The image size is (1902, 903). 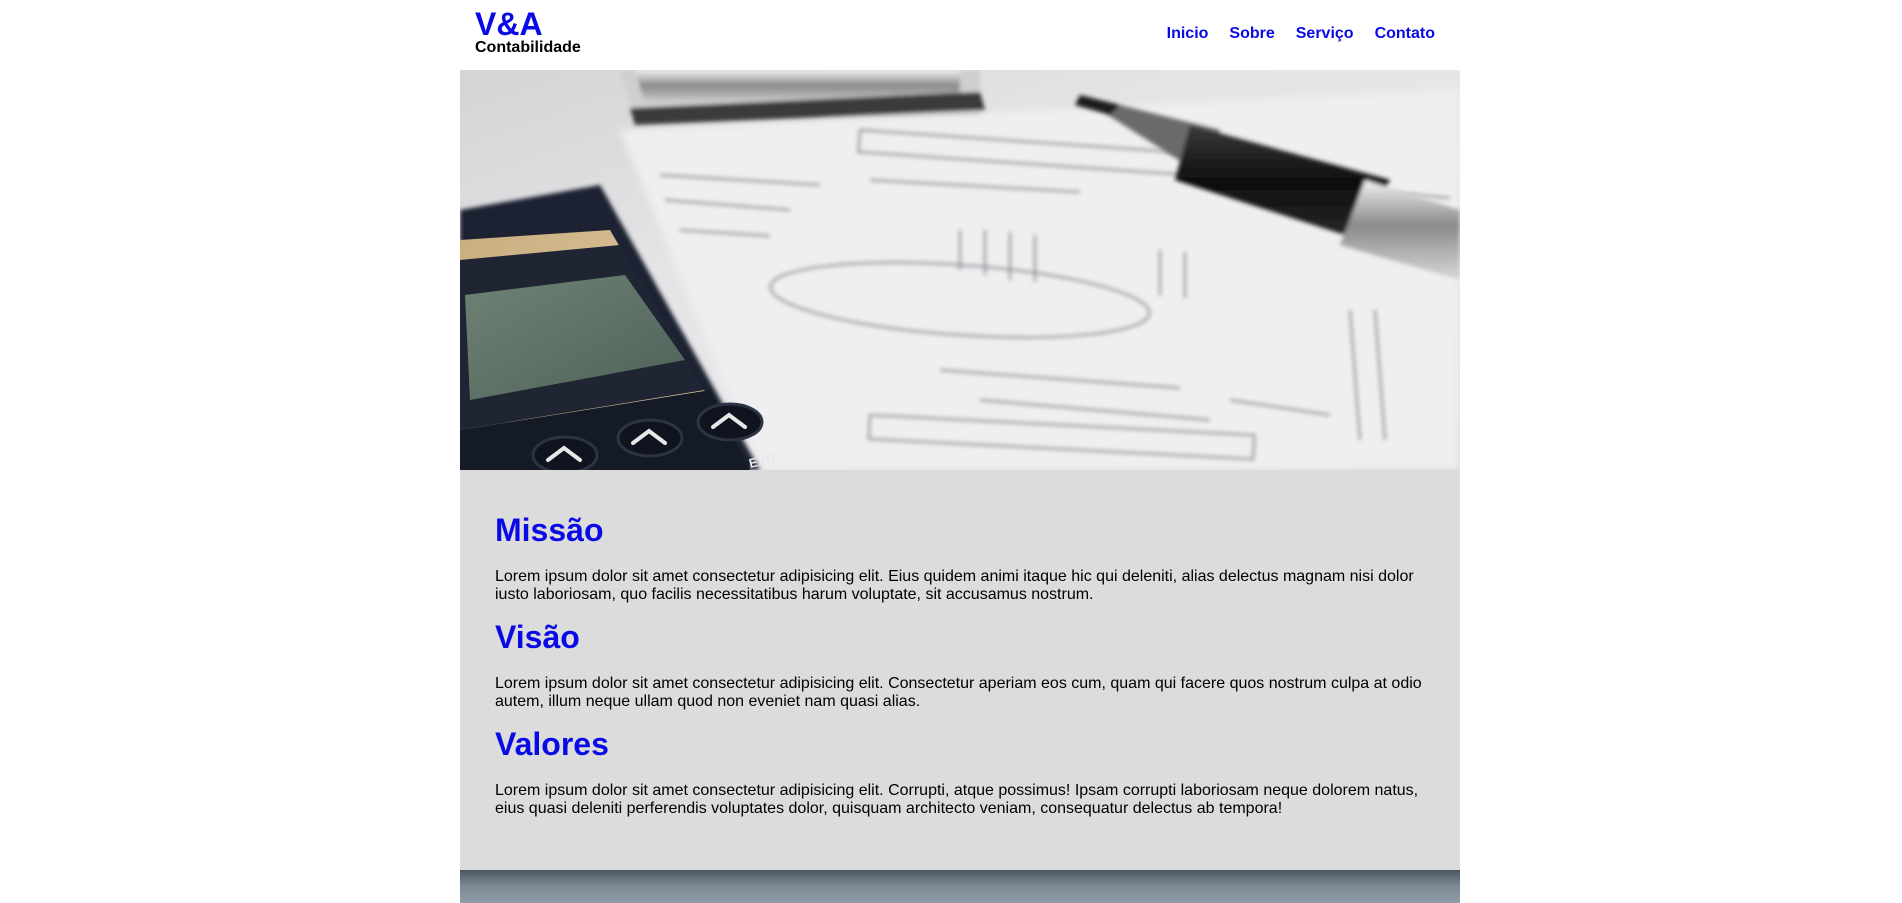 What do you see at coordinates (509, 24) in the screenshot?
I see `logo-title: V&A` at bounding box center [509, 24].